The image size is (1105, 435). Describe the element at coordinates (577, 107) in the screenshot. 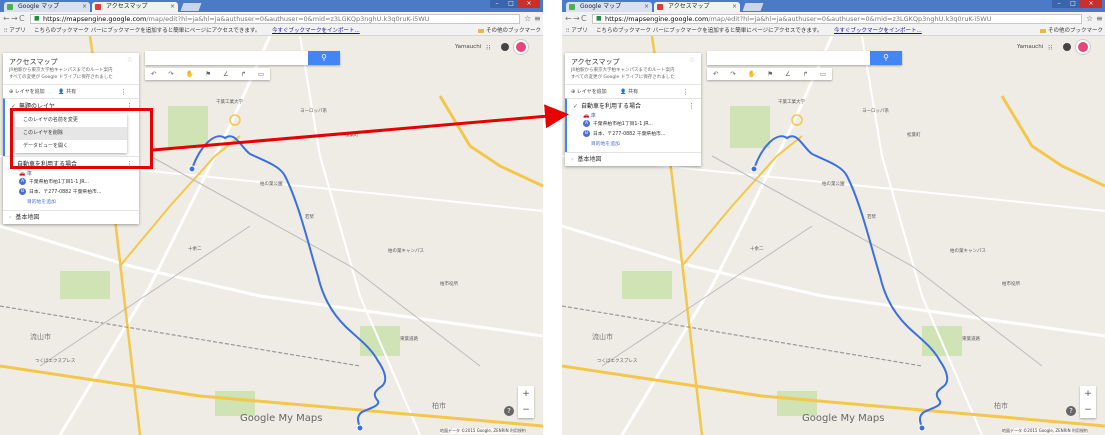

I see `checkbox-icon: ✓` at that location.